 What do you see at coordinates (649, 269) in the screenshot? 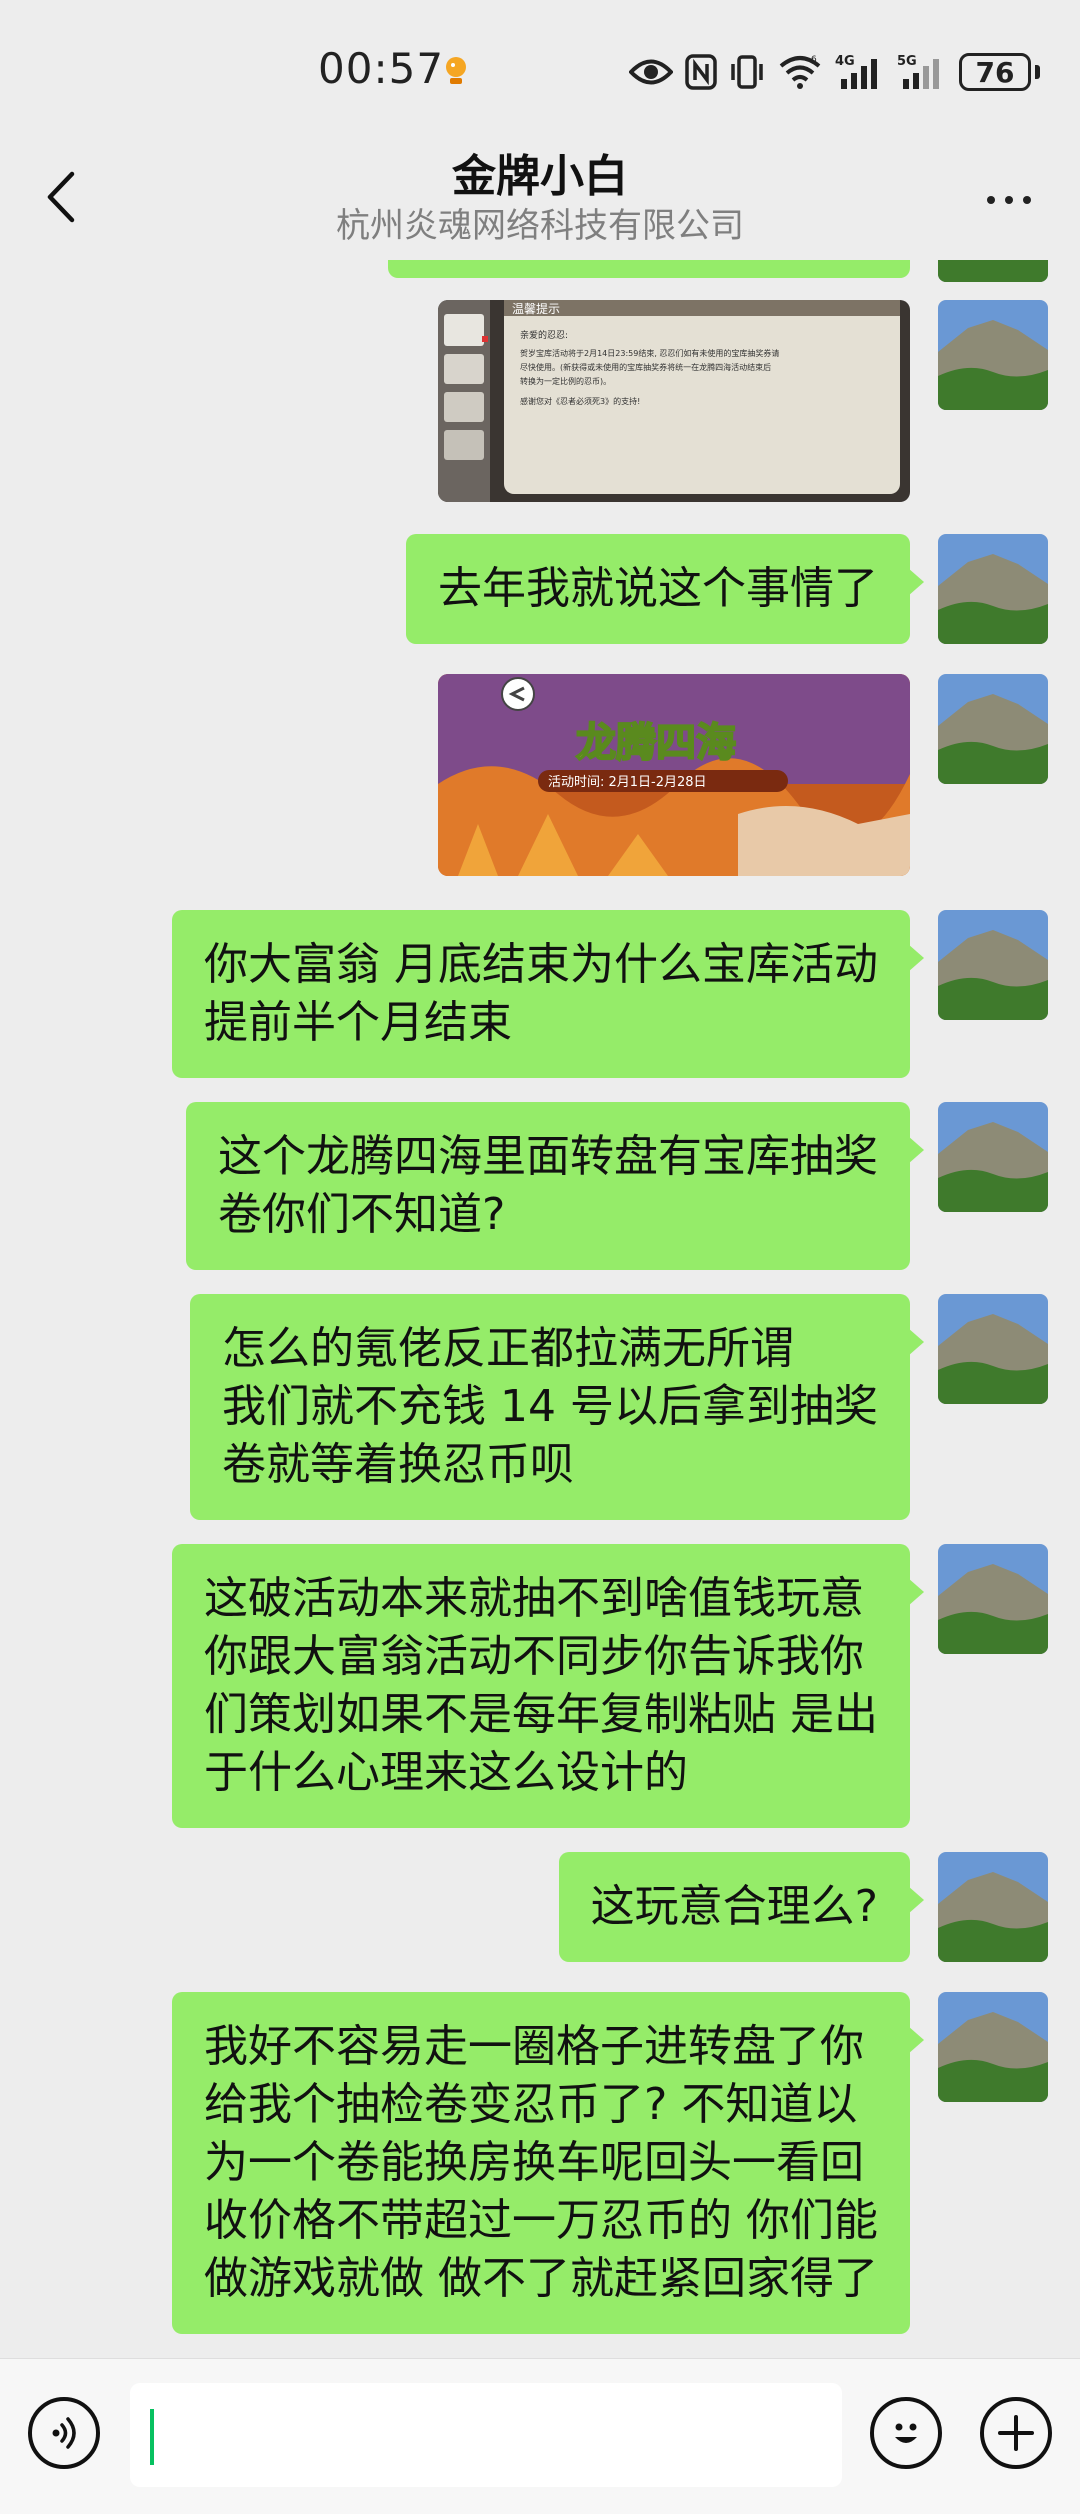
I see `previous-message-bubble` at bounding box center [649, 269].